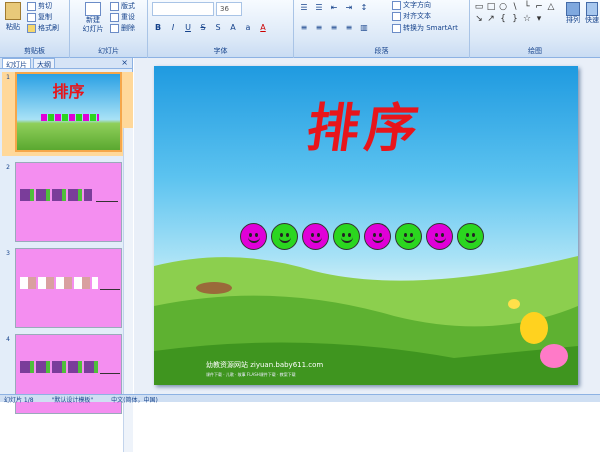 Image resolution: width=600 pixels, height=452 pixels. Describe the element at coordinates (551, 7) in the screenshot. I see `triangle-shape-icon: △` at that location.